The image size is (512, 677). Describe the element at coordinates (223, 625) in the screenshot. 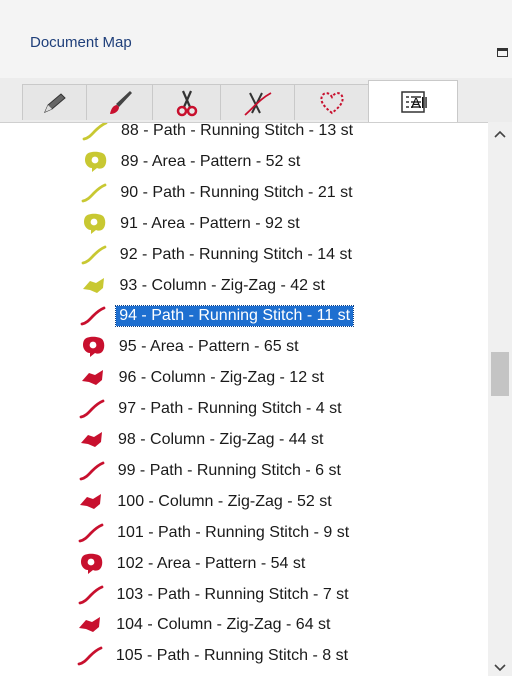

I see `list-item-label: 104 - Column - Zig-Zag - 64 st` at that location.